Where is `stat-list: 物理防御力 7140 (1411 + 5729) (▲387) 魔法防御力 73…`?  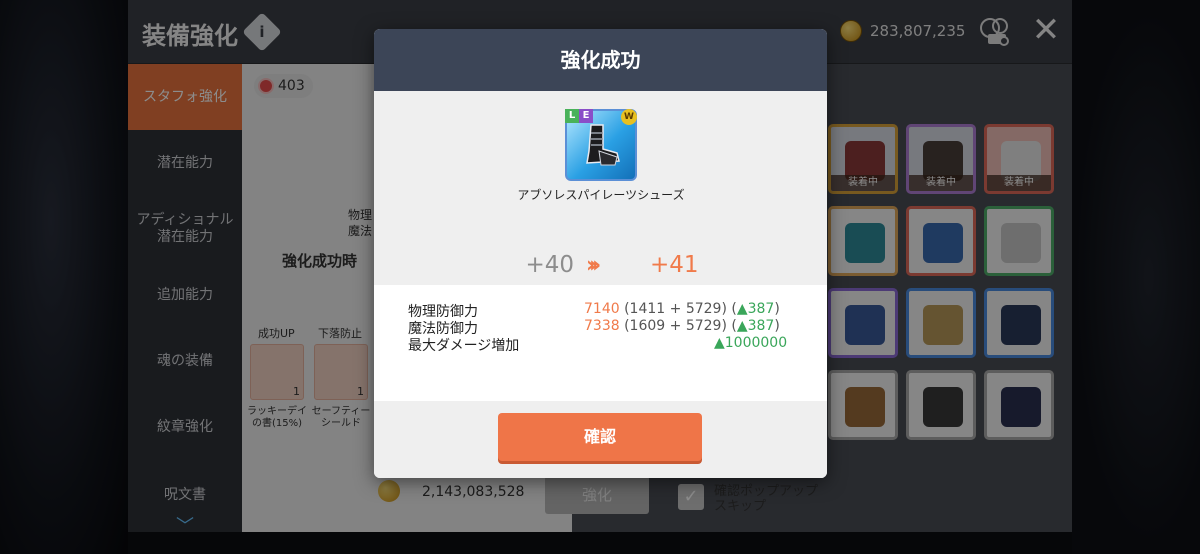
stat-list: 物理防御力 7140 (1411 + 5729) (▲387) 魔法防御力 73… is located at coordinates (600, 343).